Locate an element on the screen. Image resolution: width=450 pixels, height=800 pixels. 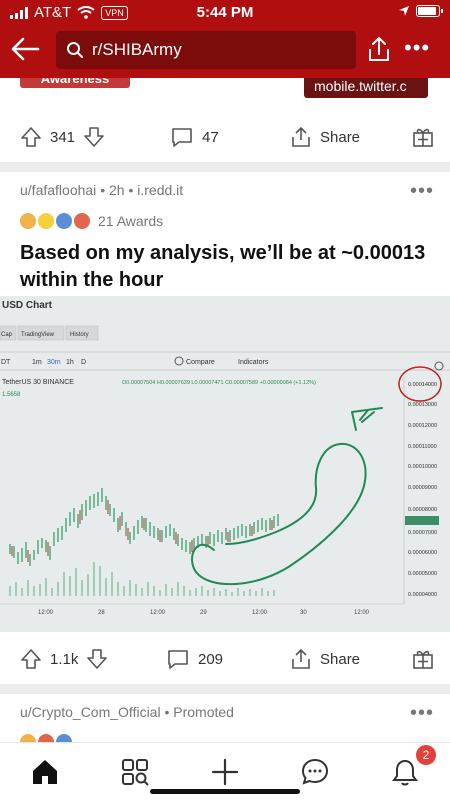
previous-post-actions: 341 47 Share is located at coordinates (225, 138).